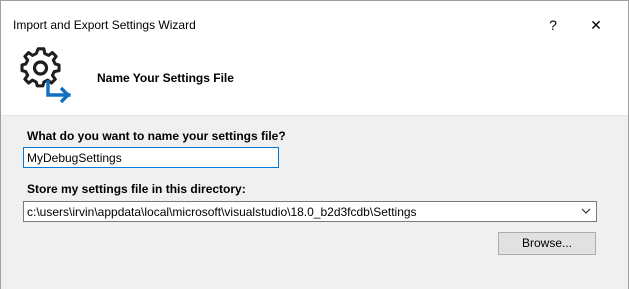  Describe the element at coordinates (553, 25) in the screenshot. I see `help-button: ?` at that location.